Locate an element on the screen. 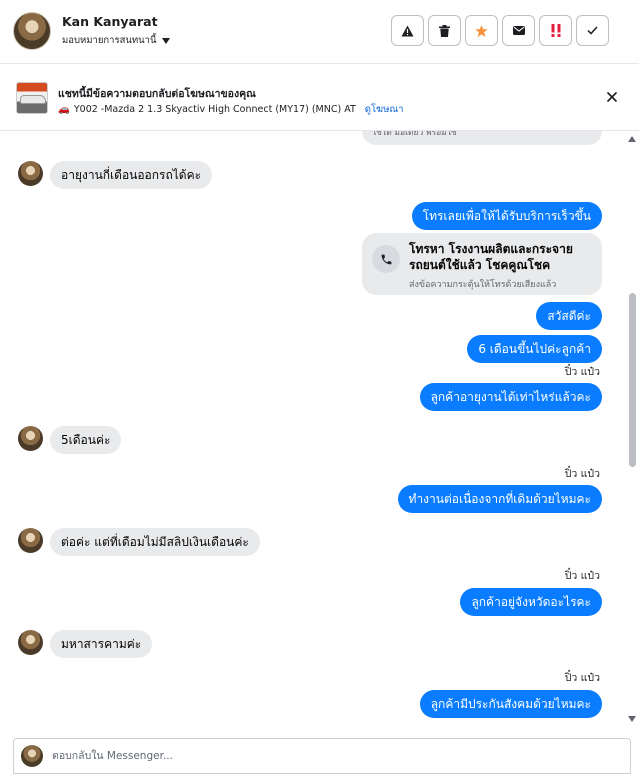  previous-card-fragment: ใช้ได้ มือเดียว พร้อมใช้ is located at coordinates (482, 138).